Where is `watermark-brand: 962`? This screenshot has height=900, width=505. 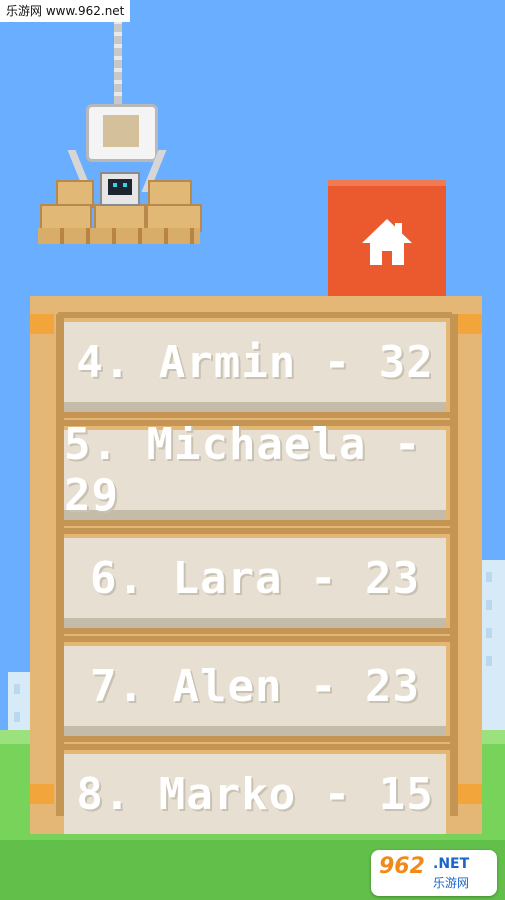 watermark-brand: 962 is located at coordinates (402, 866).